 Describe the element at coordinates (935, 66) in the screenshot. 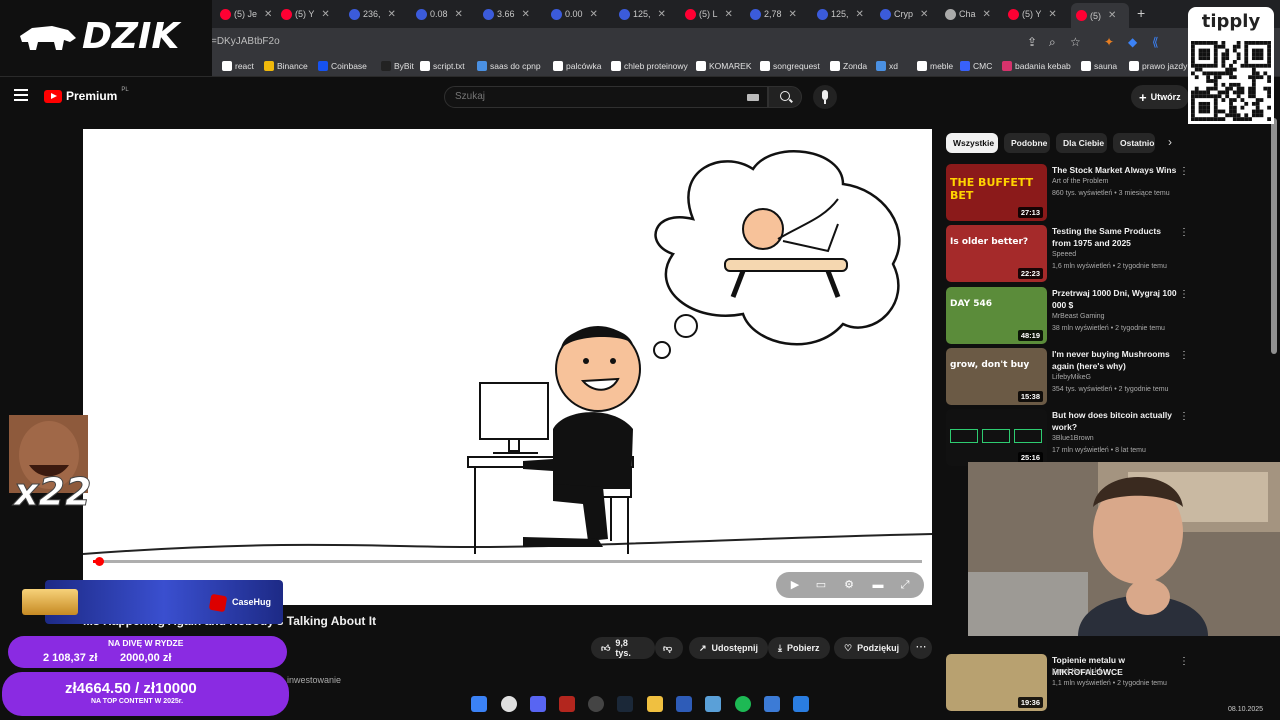

I see `bookmark-item: meble` at that location.